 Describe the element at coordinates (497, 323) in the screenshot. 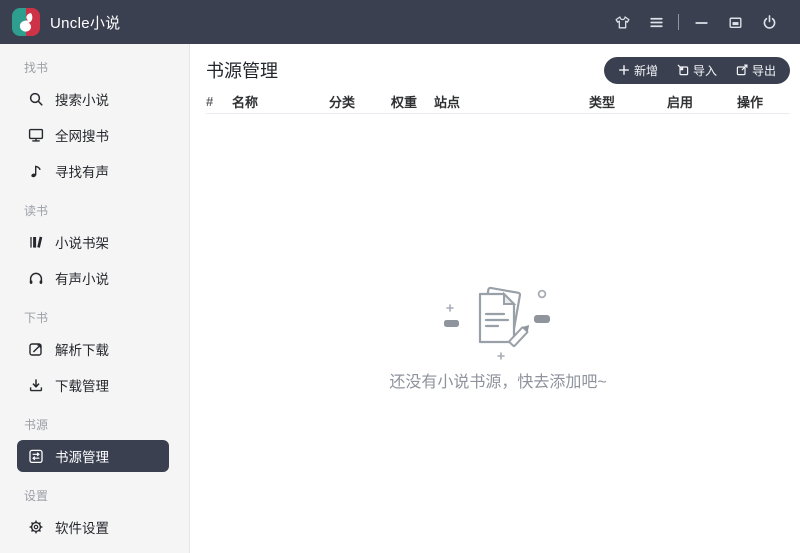

I see `empty-document-icon` at that location.